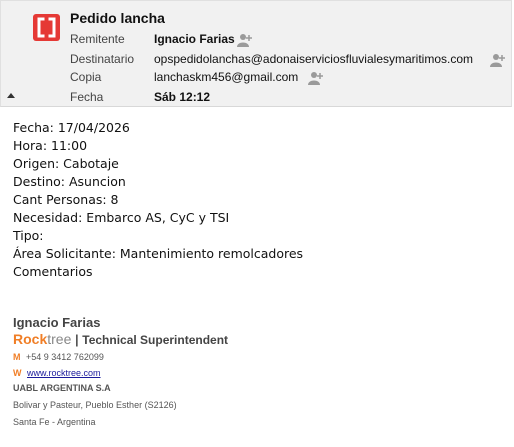  I want to click on body-line: Comentarios, so click(53, 271).